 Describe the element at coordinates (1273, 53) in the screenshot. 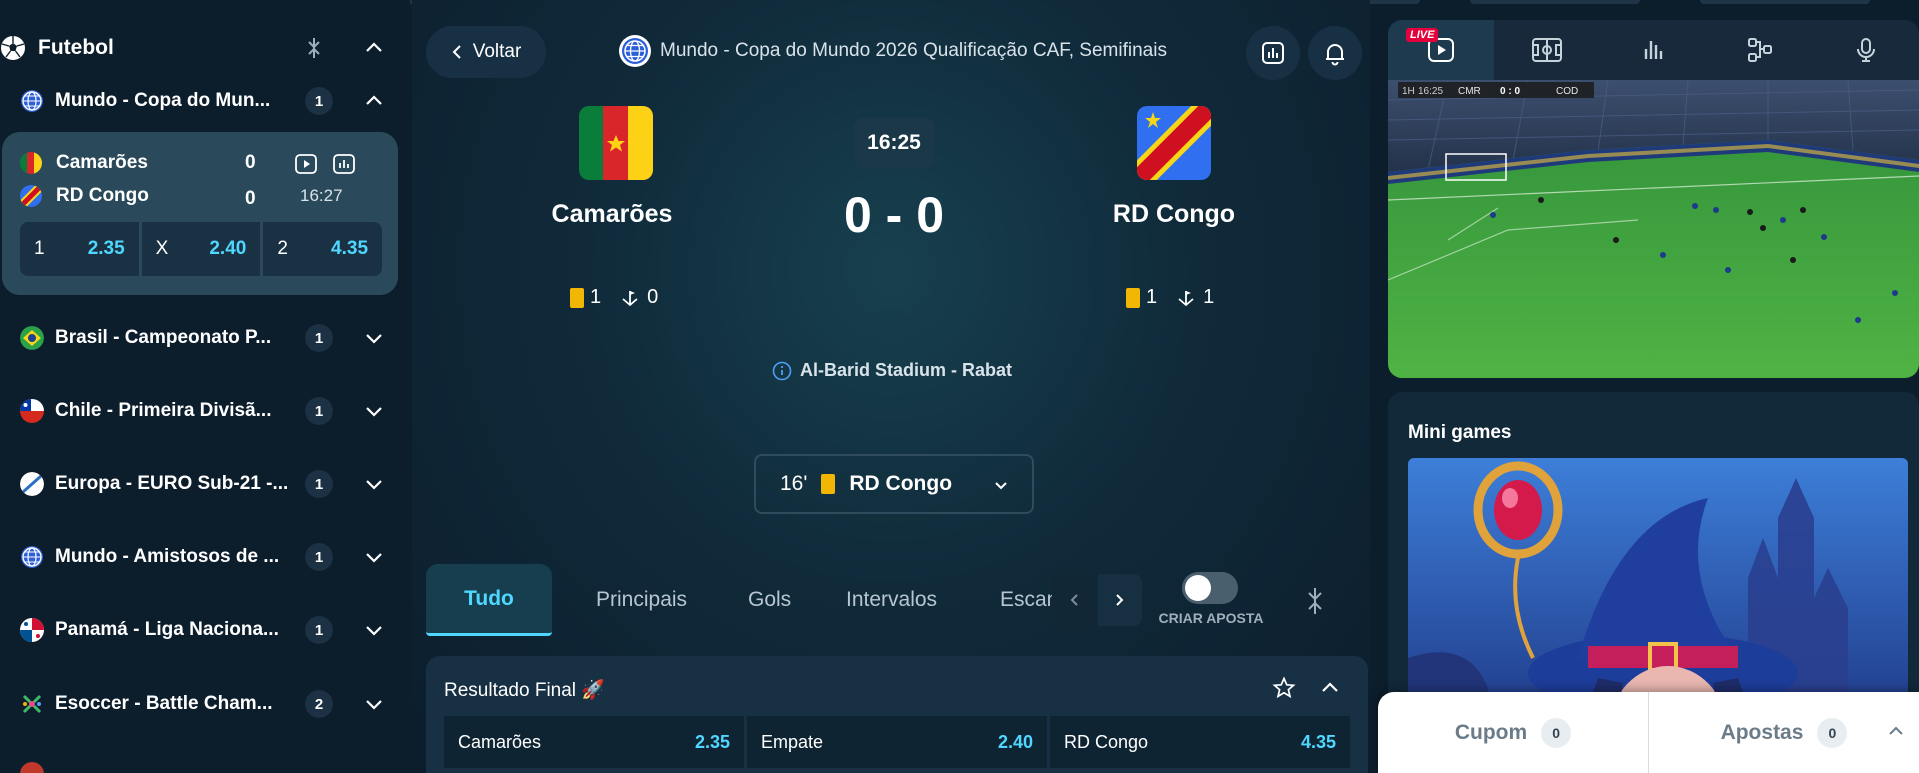

I see `statistics-button` at that location.